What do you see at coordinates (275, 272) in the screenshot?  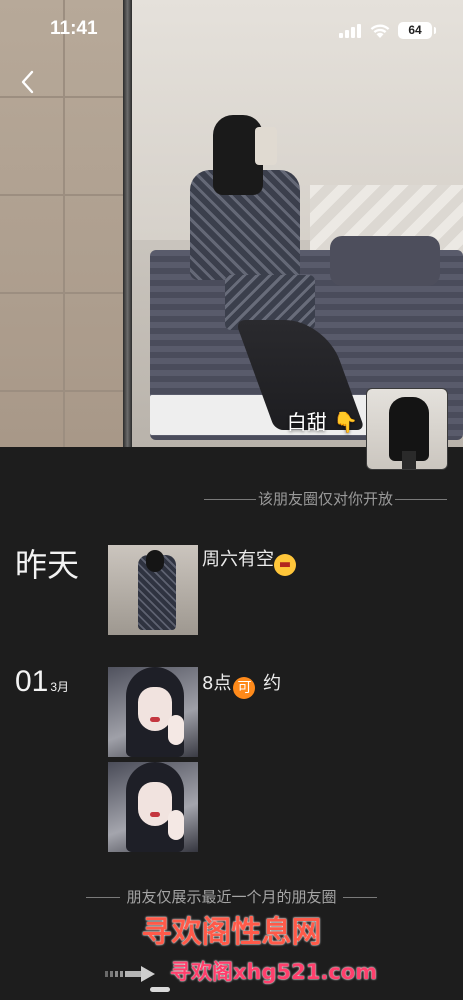 I see `cover-person` at bounding box center [275, 272].